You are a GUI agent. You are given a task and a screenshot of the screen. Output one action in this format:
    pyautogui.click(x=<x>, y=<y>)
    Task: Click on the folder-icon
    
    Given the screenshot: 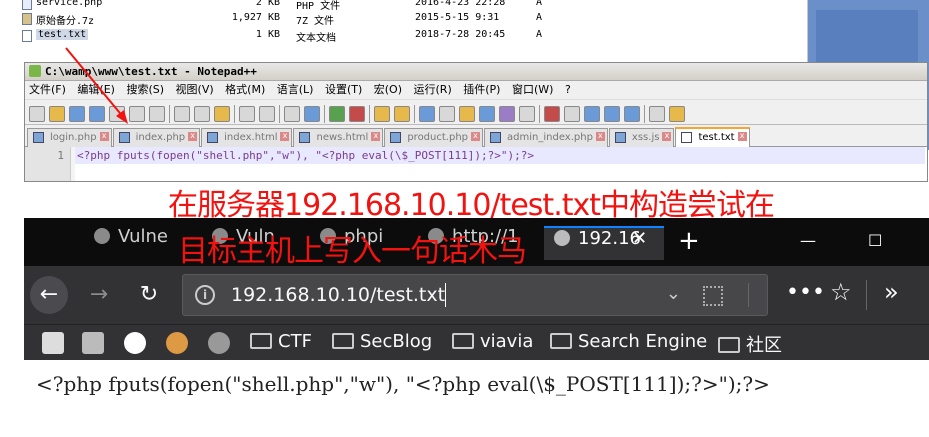 What is the action you would take?
    pyautogui.click(x=729, y=345)
    